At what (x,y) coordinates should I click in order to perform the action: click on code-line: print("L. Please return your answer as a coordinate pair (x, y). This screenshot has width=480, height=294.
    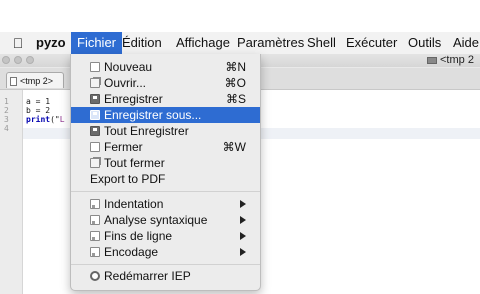
    Looking at the image, I should click on (45, 120).